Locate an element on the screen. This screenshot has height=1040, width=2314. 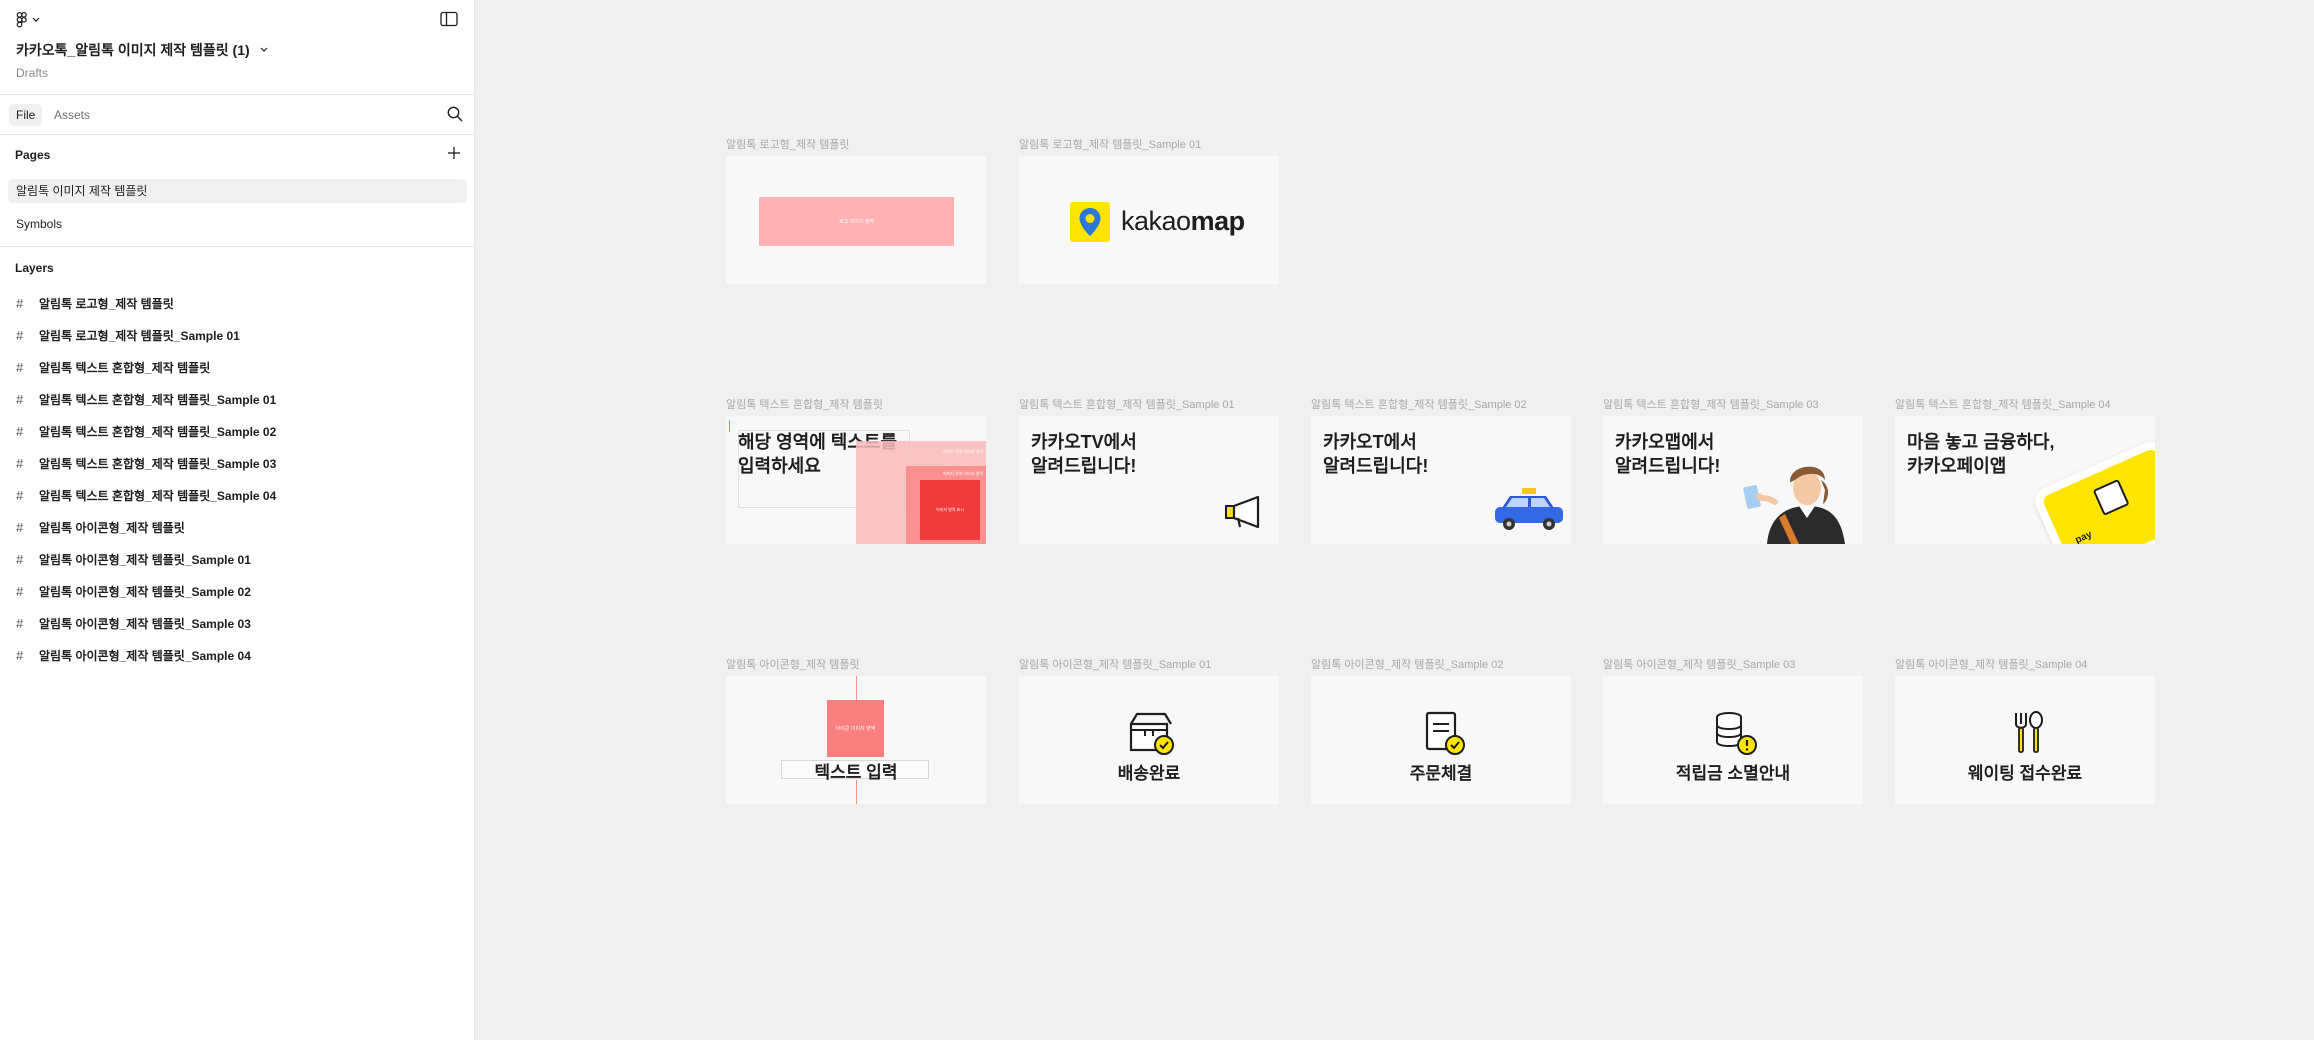
order-document-icon is located at coordinates (1445, 733).